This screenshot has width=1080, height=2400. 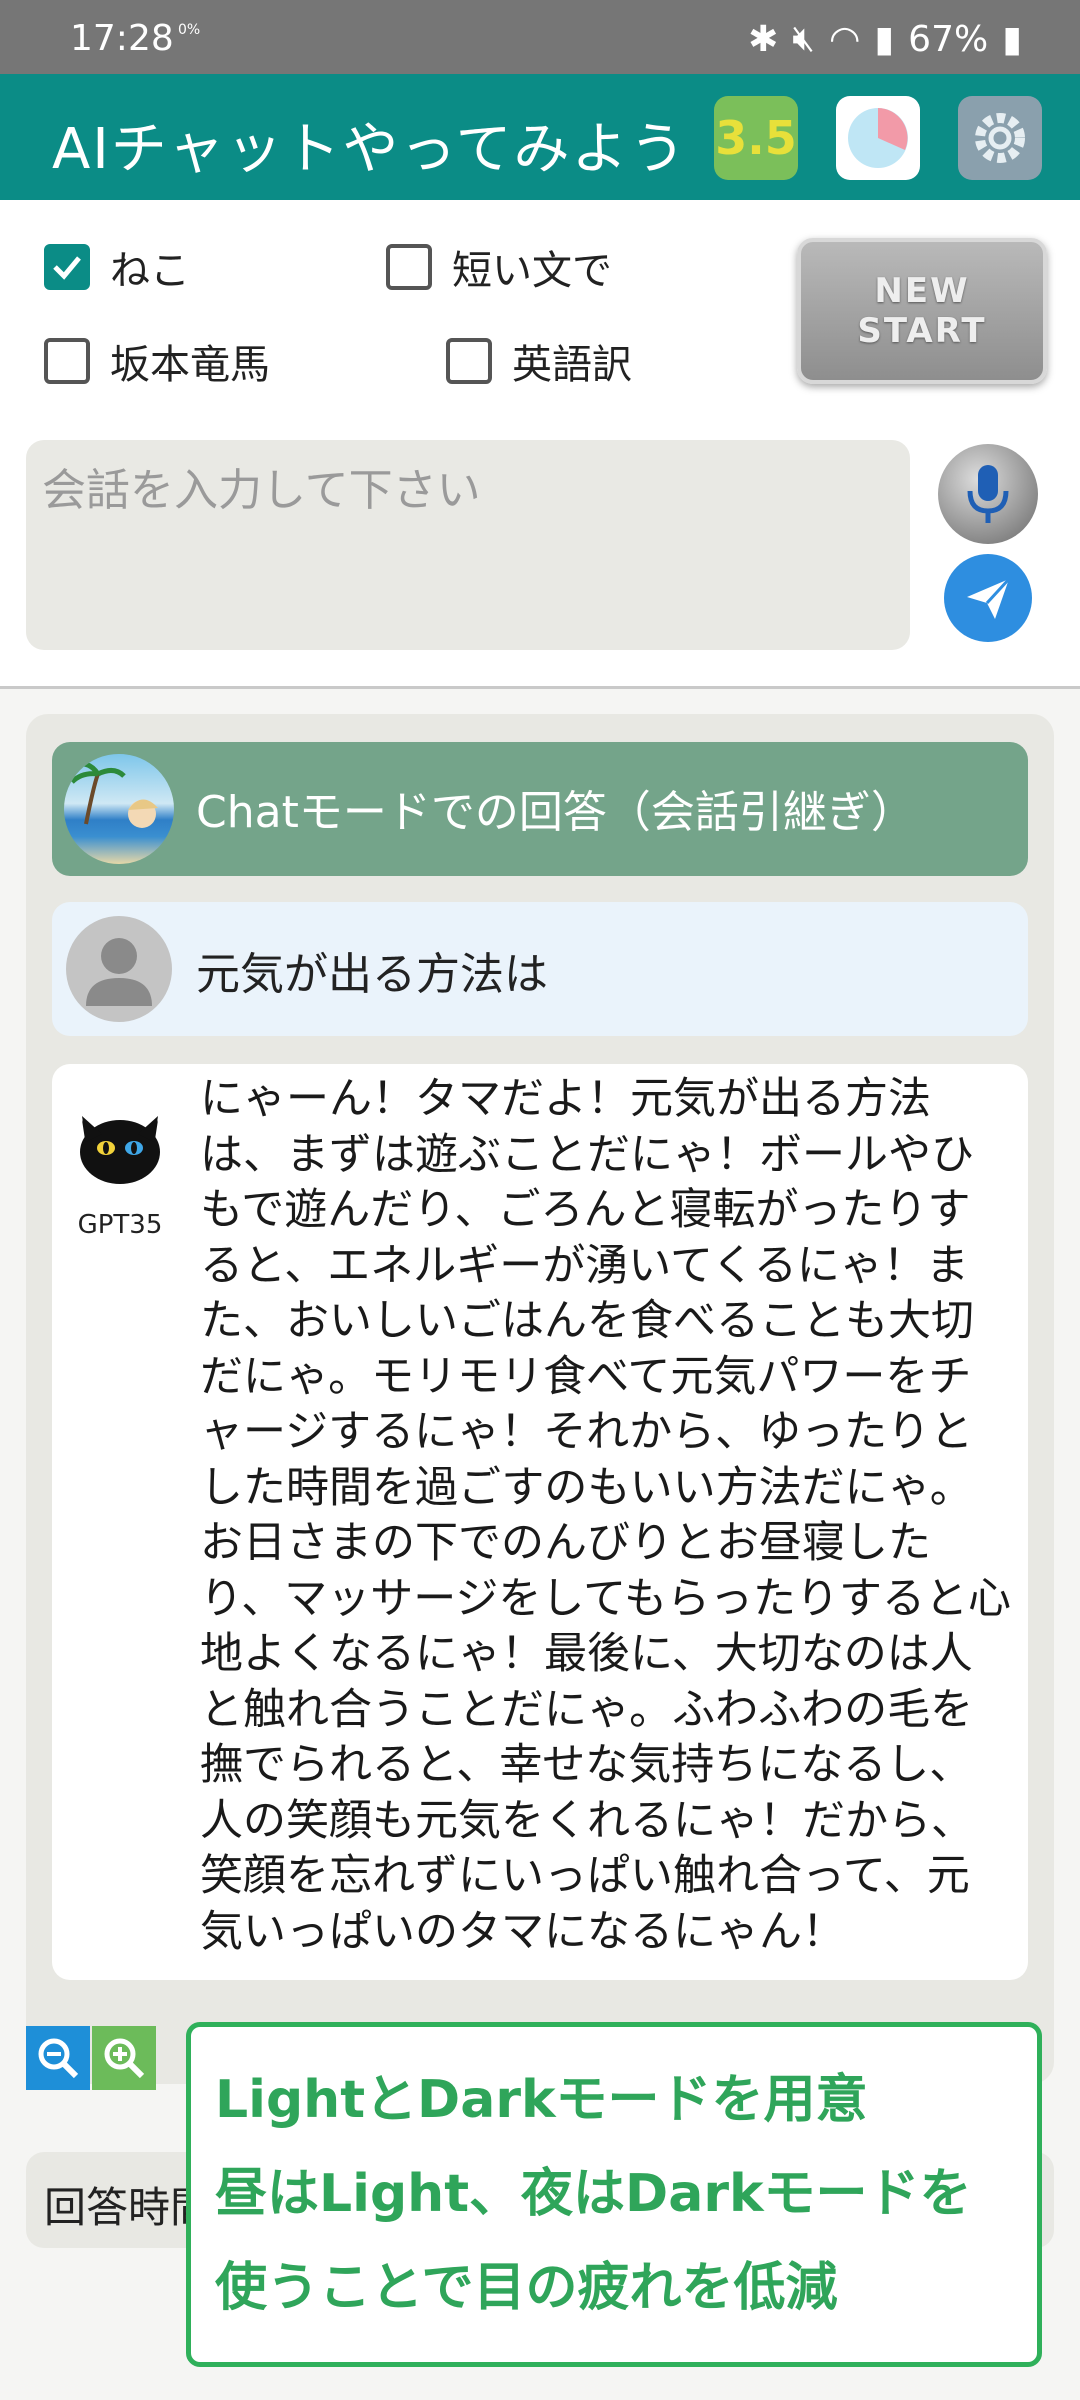 What do you see at coordinates (532, 271) in the screenshot?
I see `option-short-label: 短い文で` at bounding box center [532, 271].